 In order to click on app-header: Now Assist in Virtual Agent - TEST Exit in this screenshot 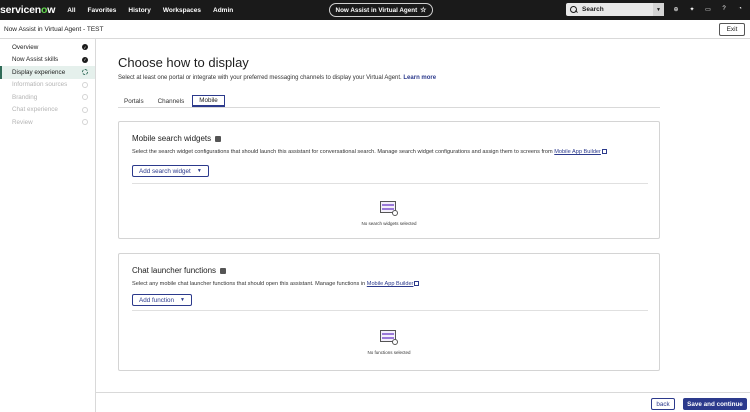, I will do `click(375, 29)`.